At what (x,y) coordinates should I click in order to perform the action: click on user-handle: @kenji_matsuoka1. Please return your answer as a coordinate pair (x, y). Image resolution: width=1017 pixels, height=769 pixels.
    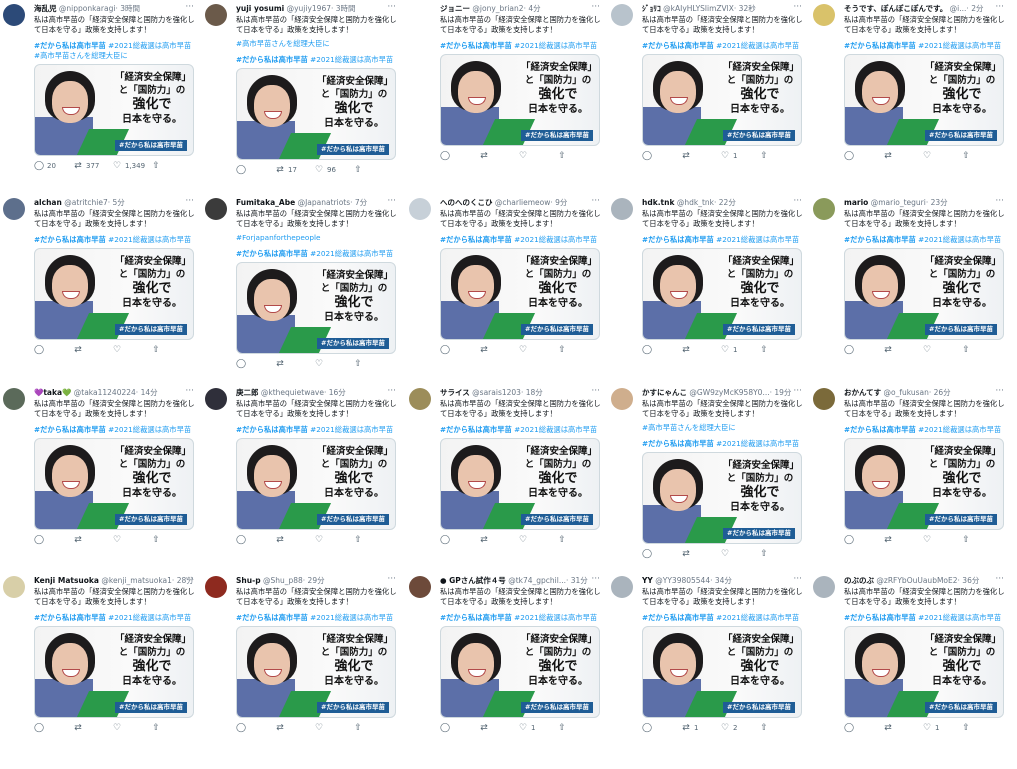
    Looking at the image, I should click on (136, 580).